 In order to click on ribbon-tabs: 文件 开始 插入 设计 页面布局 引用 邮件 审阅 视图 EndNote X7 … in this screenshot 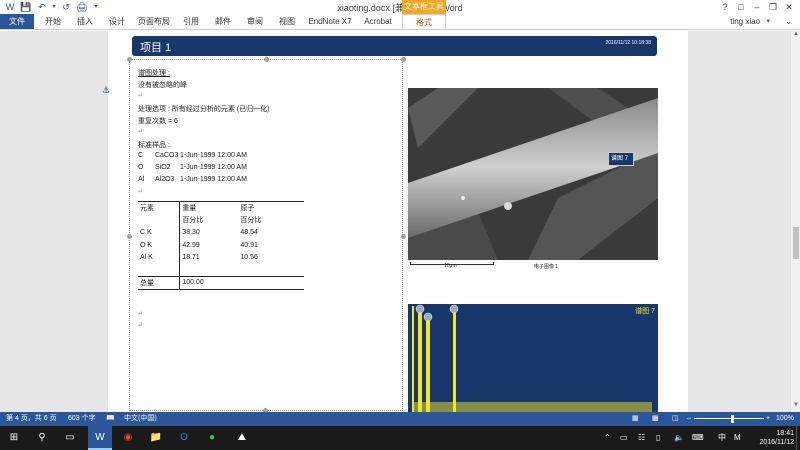, I will do `click(400, 22)`.